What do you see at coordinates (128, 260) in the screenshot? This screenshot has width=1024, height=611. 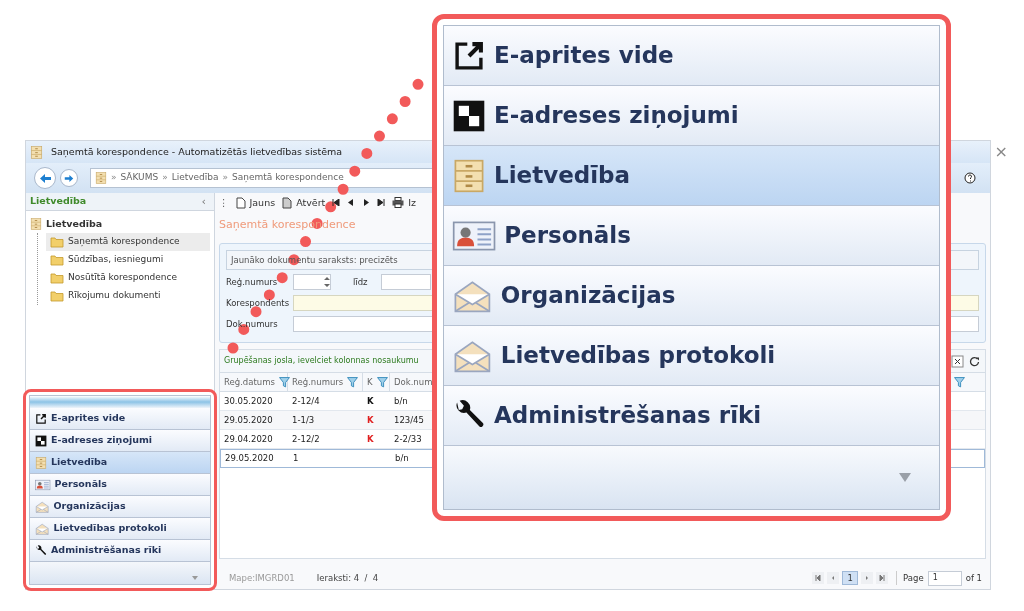 I see `tree-item: Sūdzības, iesniegumi` at bounding box center [128, 260].